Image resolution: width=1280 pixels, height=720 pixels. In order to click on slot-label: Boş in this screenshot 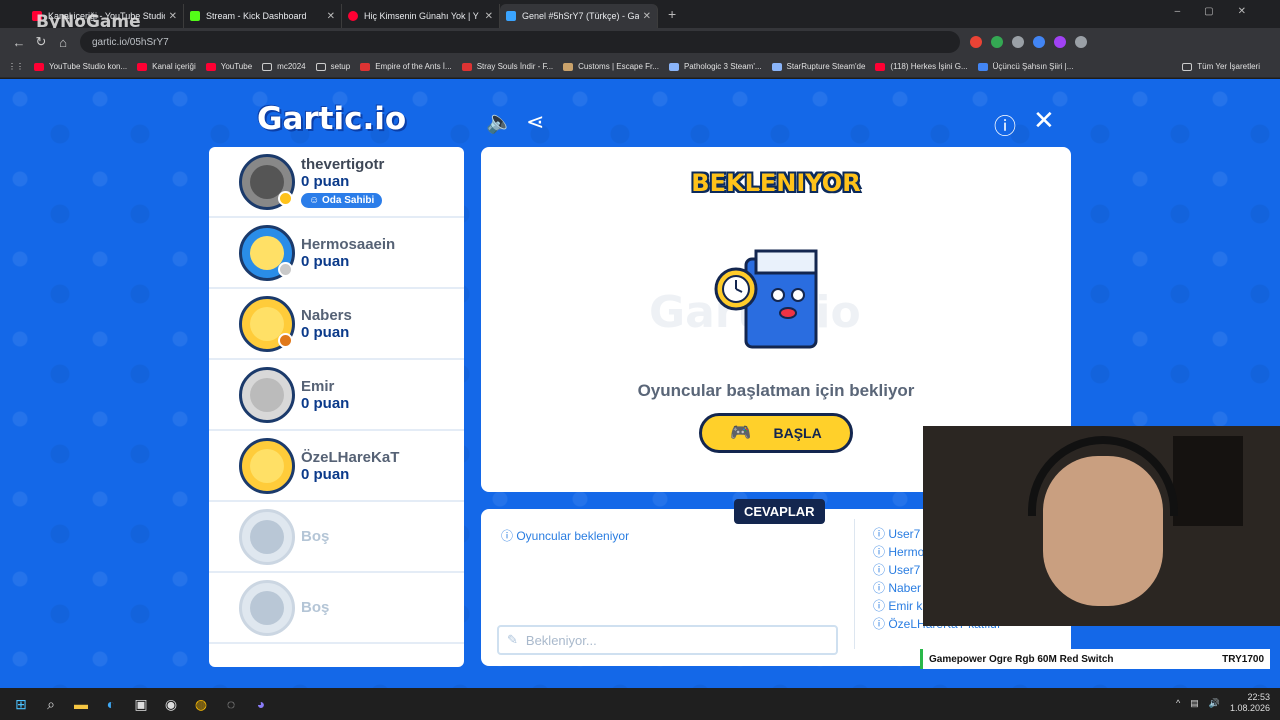, I will do `click(315, 536)`.